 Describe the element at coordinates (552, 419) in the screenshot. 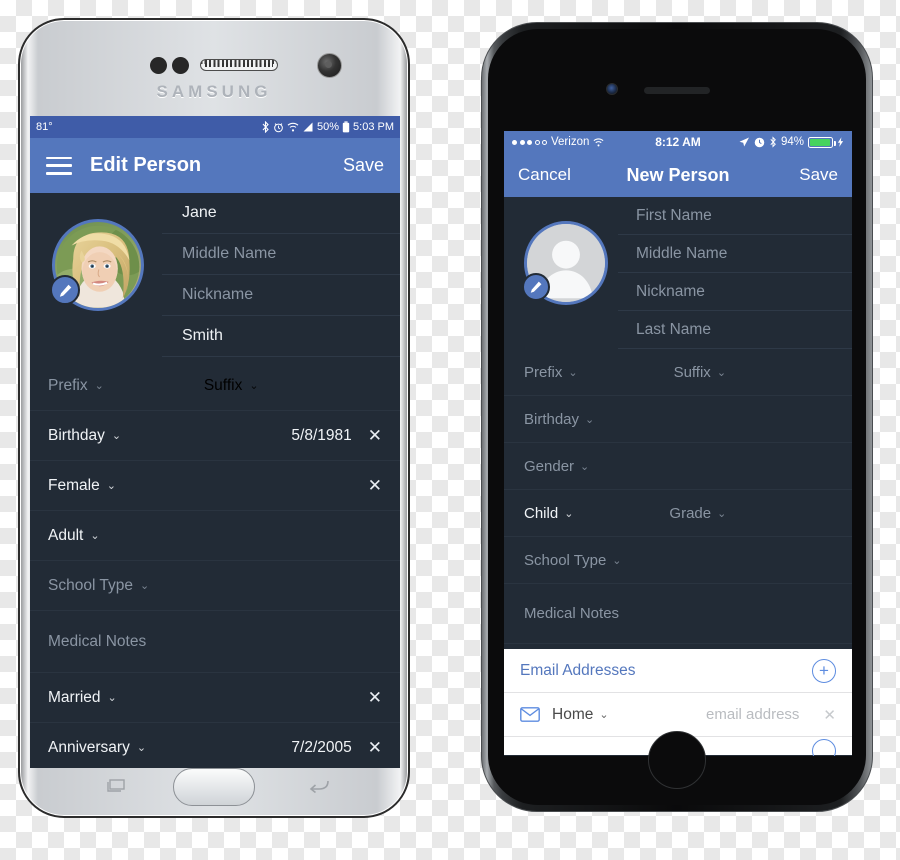

I see `birthday-label: Birthday` at that location.